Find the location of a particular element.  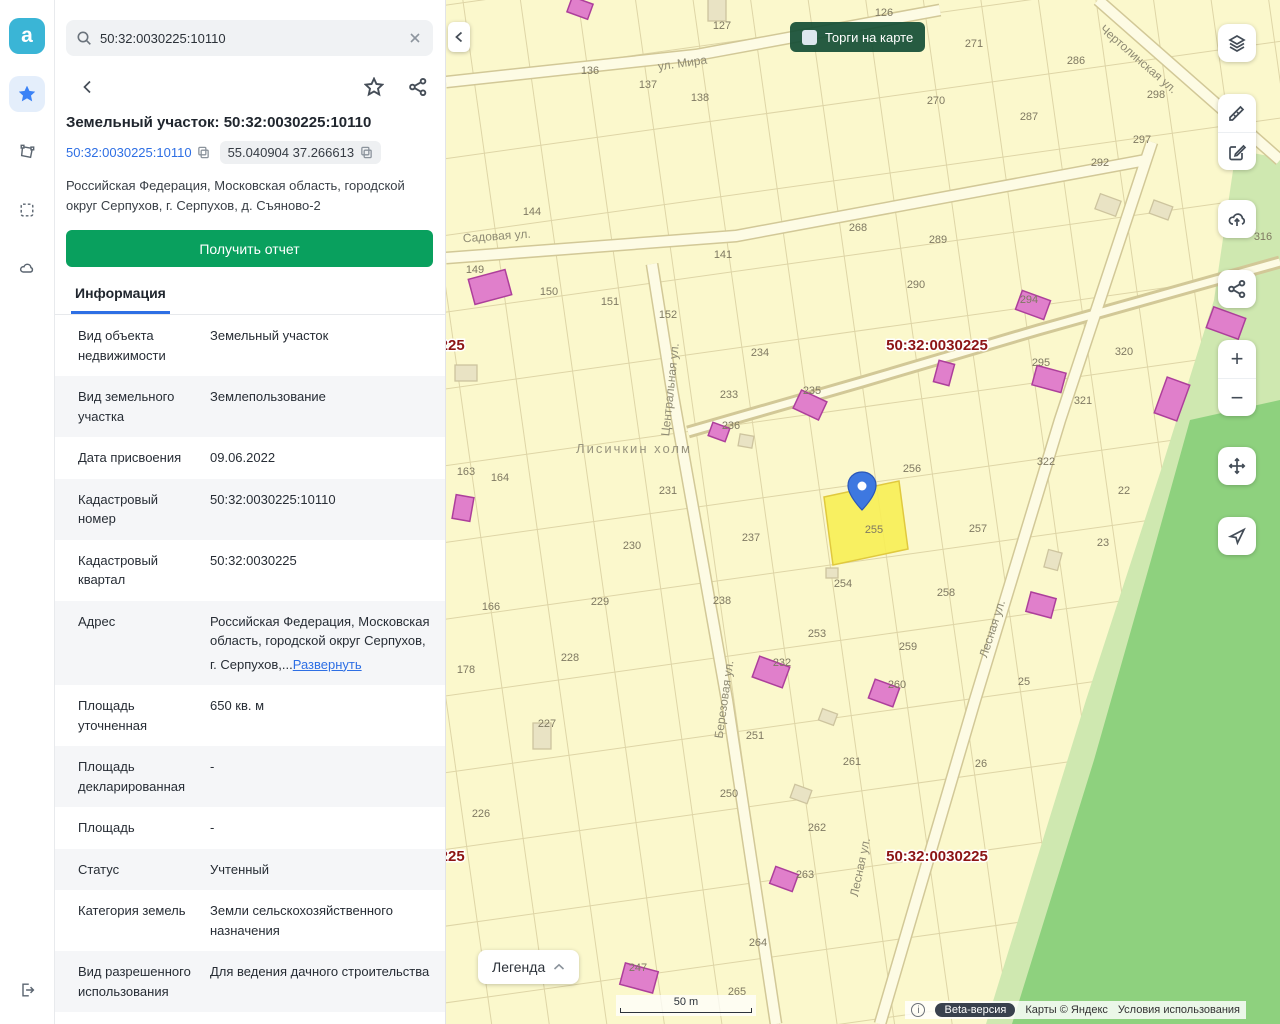

svg-text: 127 is located at coordinates (722, 26).